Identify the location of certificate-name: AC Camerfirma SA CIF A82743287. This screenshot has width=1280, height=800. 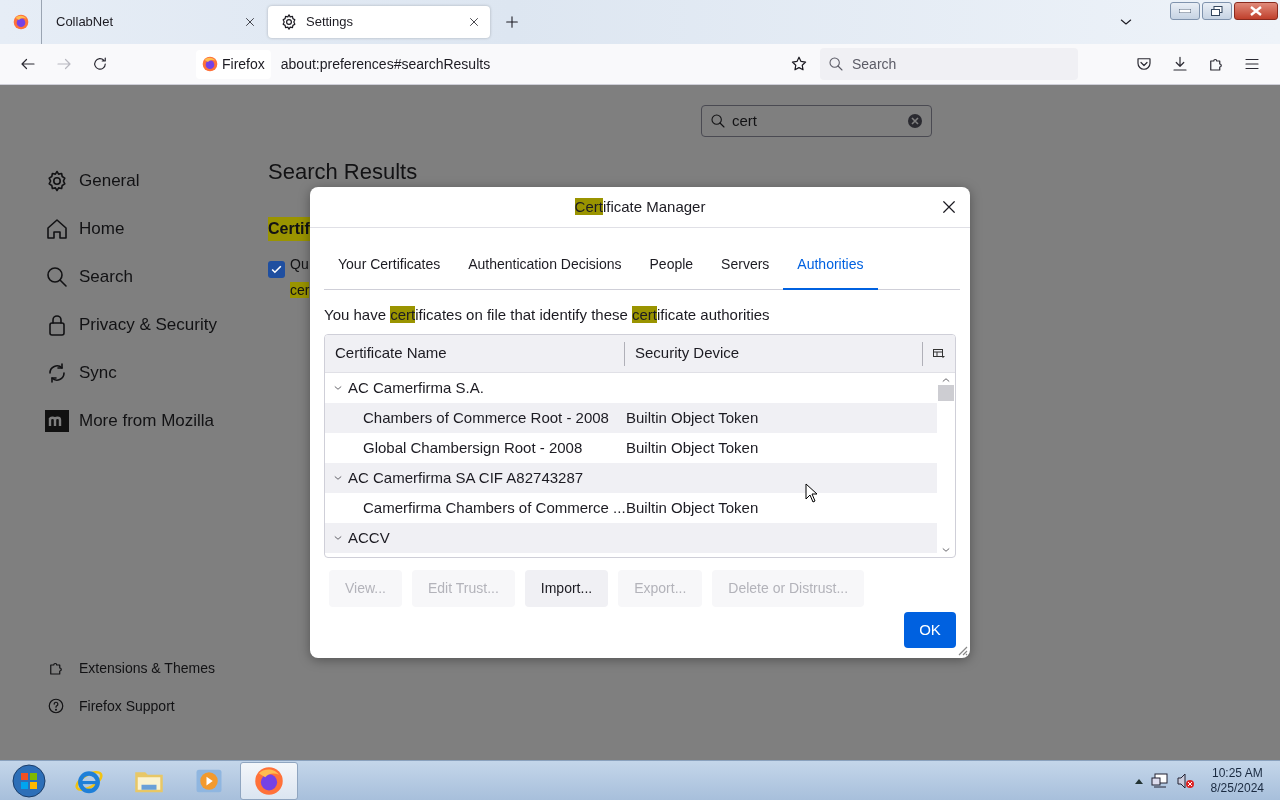
(466, 477).